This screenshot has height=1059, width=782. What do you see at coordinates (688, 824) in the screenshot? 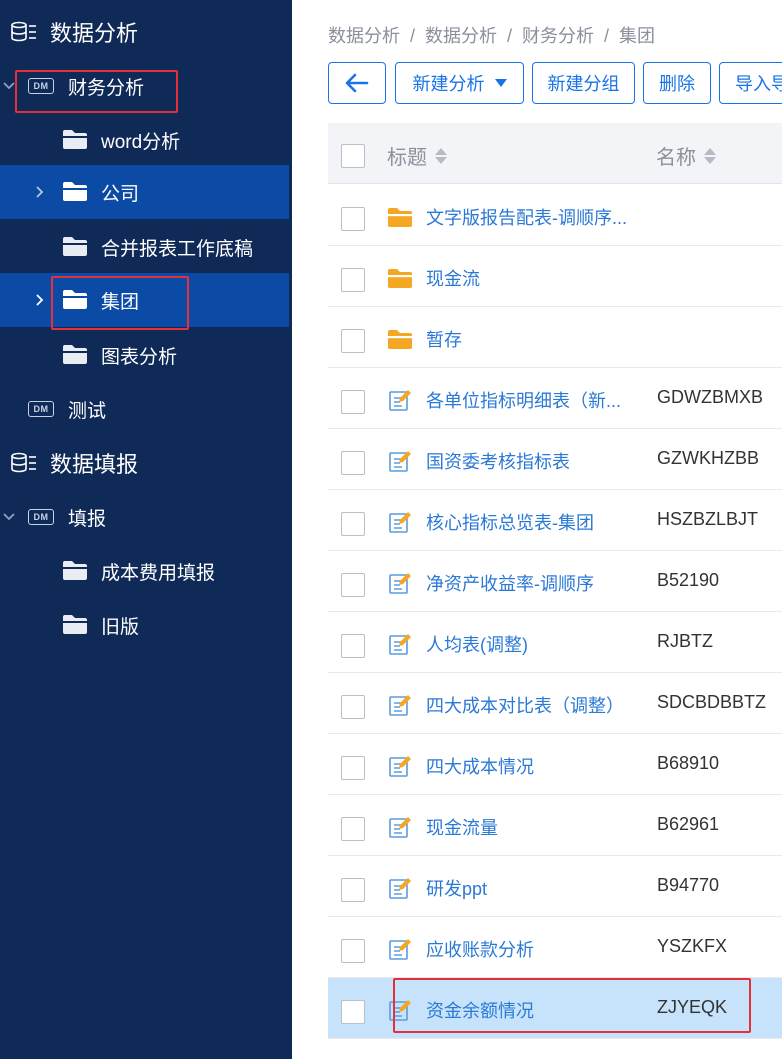
I see `row-code: B62961` at bounding box center [688, 824].